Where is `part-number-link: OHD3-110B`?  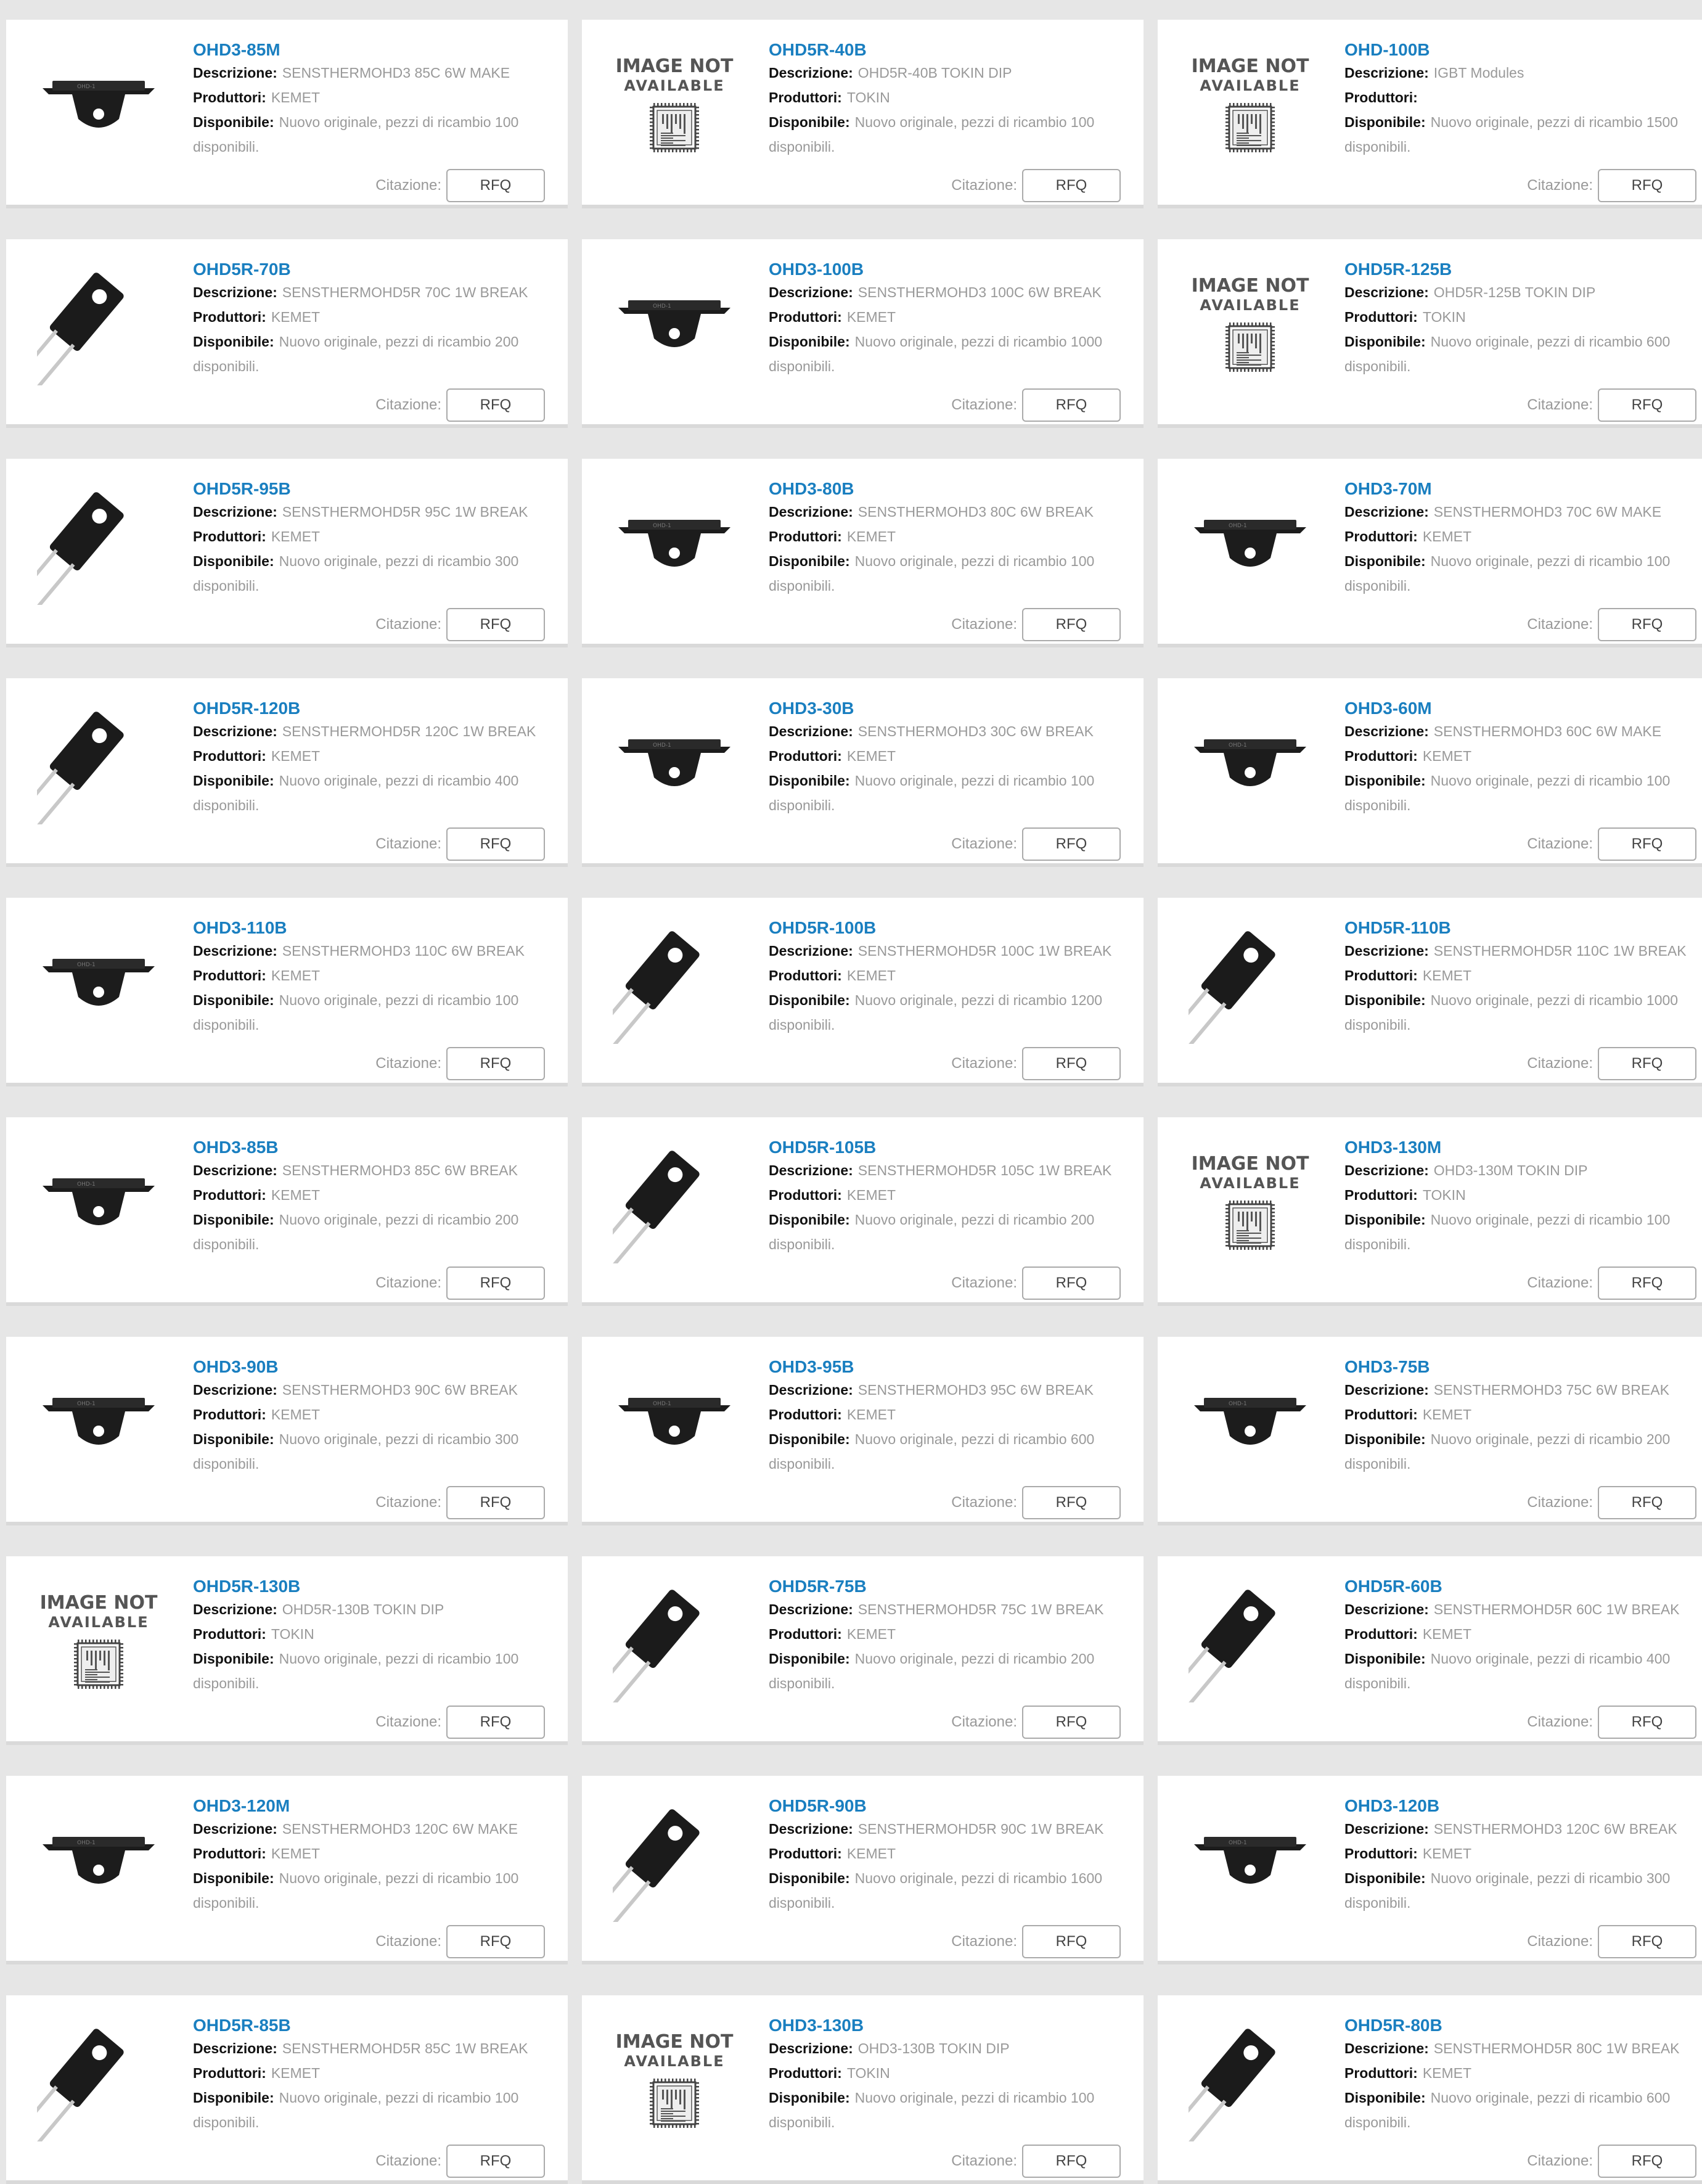
part-number-link: OHD3-110B is located at coordinates (380, 928).